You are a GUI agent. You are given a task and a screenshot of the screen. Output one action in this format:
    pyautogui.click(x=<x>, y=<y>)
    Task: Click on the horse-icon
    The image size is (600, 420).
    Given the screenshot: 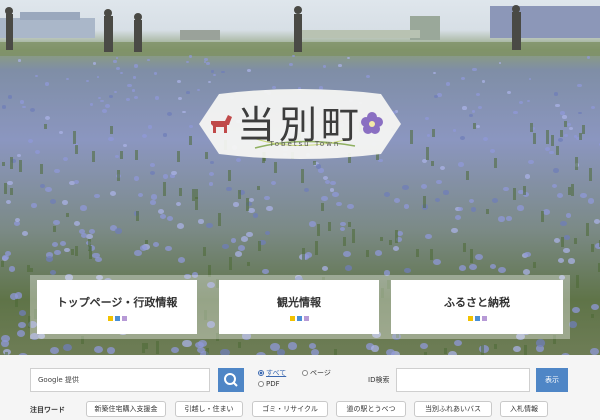 What is the action you would take?
    pyautogui.click(x=221, y=124)
    